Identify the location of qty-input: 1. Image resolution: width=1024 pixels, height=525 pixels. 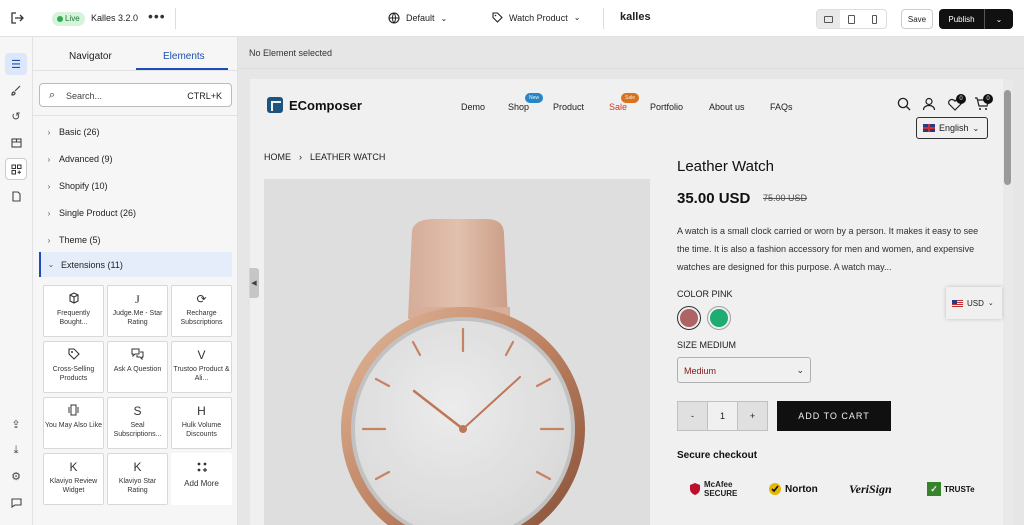
(722, 416).